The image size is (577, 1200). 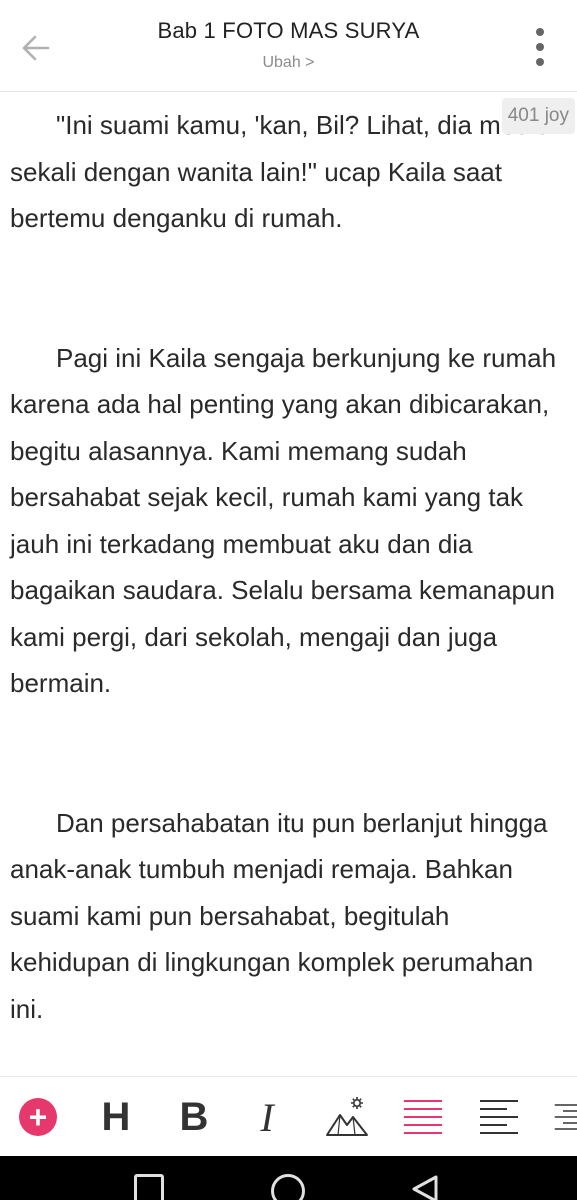 What do you see at coordinates (288, 1187) in the screenshot?
I see `home-icon` at bounding box center [288, 1187].